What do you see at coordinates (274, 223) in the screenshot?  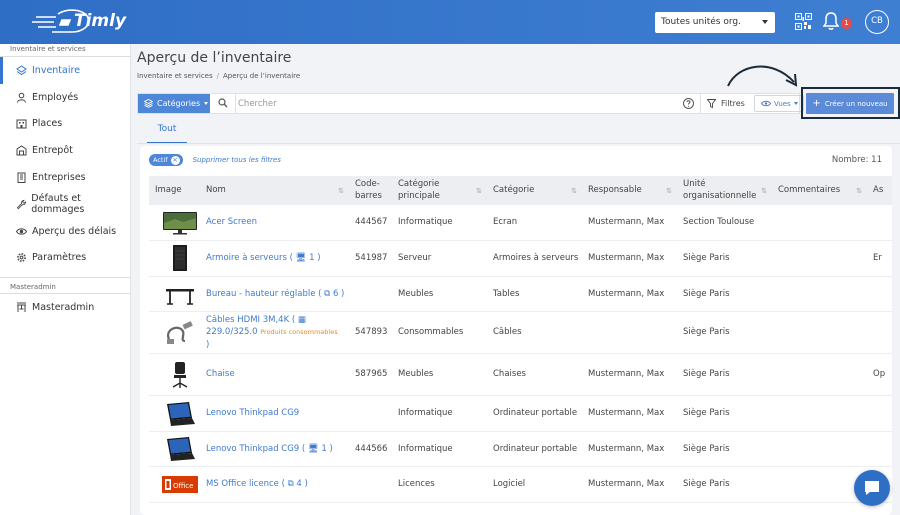 I see `name-cell: Acer Screen` at bounding box center [274, 223].